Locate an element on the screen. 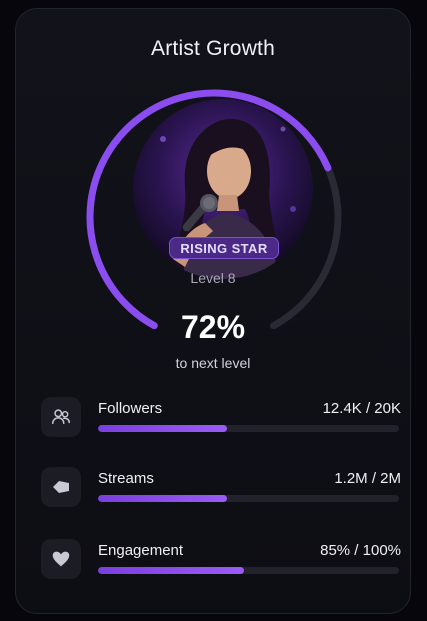 The image size is (427, 621). play-icon is located at coordinates (61, 487).